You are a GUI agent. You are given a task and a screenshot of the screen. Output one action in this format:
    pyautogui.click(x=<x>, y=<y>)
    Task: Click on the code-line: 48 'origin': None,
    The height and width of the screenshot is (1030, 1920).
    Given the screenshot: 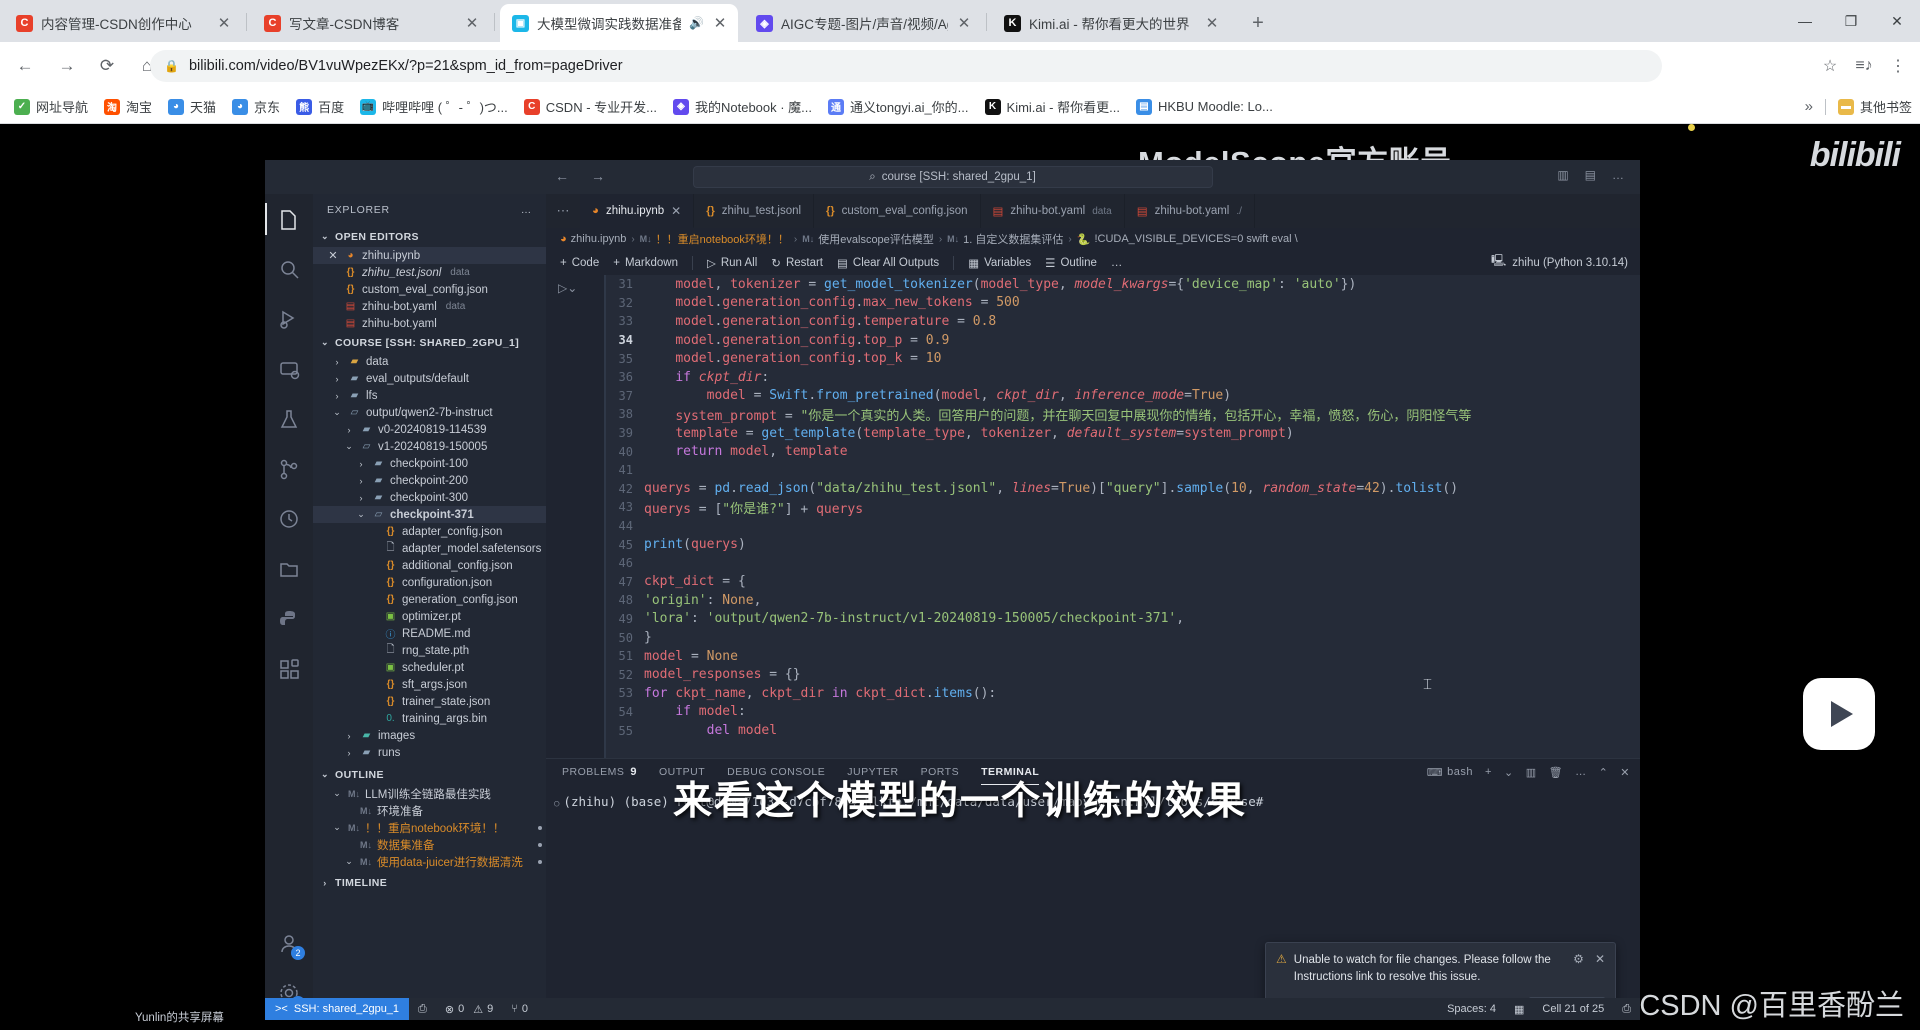 What is the action you would take?
    pyautogui.click(x=1123, y=600)
    